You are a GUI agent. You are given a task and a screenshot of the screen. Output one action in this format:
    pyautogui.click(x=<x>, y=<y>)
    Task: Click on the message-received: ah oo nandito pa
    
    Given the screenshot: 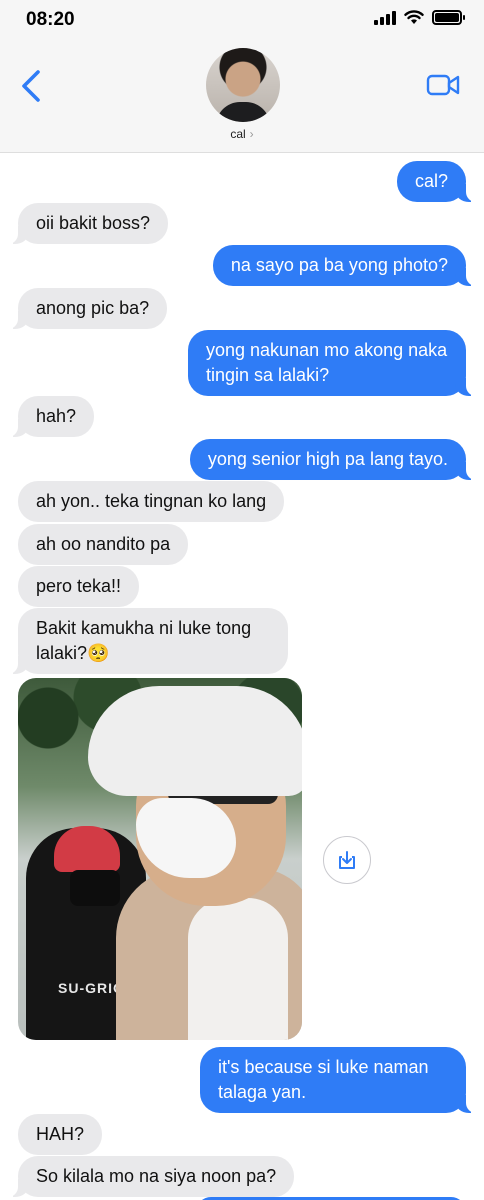 What is the action you would take?
    pyautogui.click(x=103, y=544)
    